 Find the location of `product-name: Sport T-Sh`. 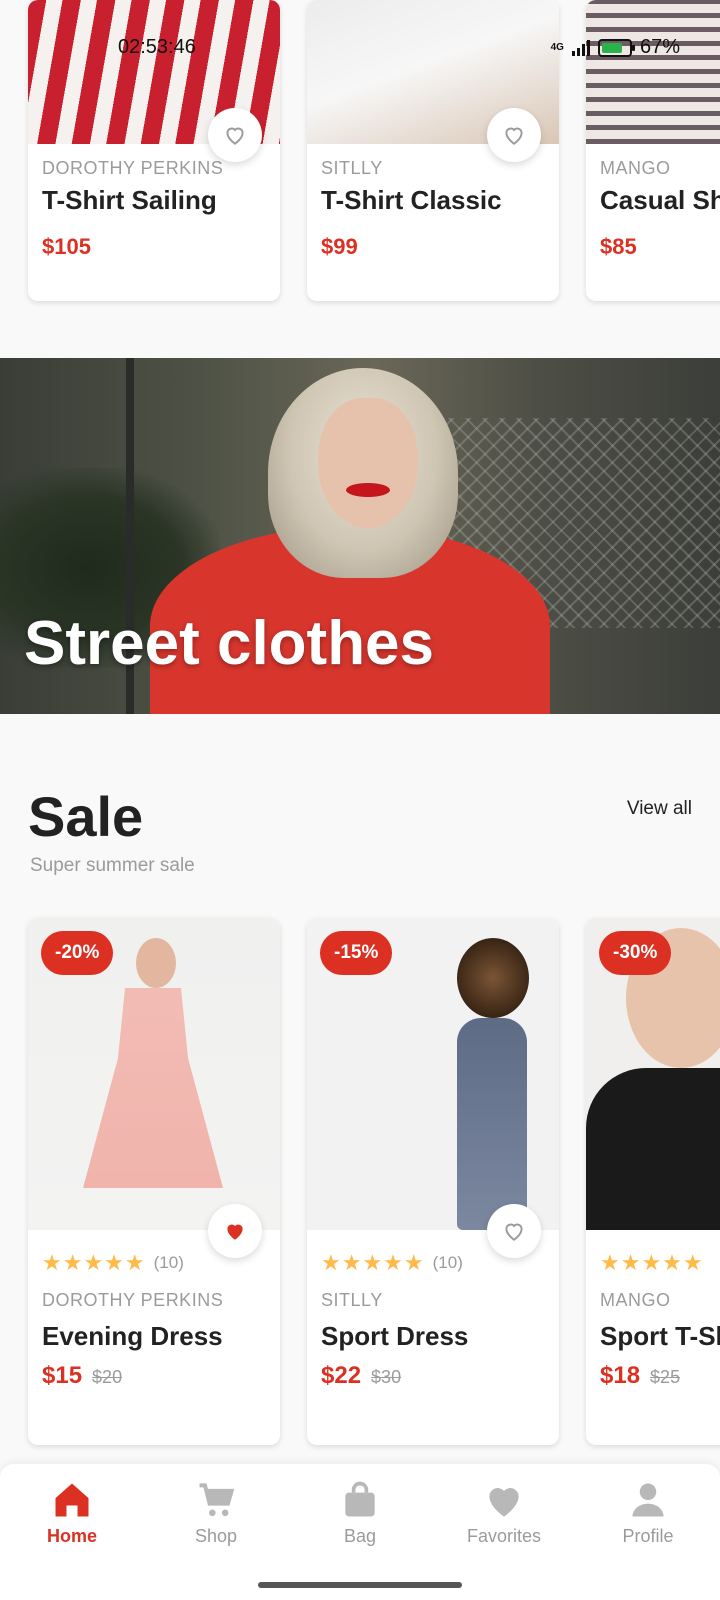

product-name: Sport T-Sh is located at coordinates (660, 1336).